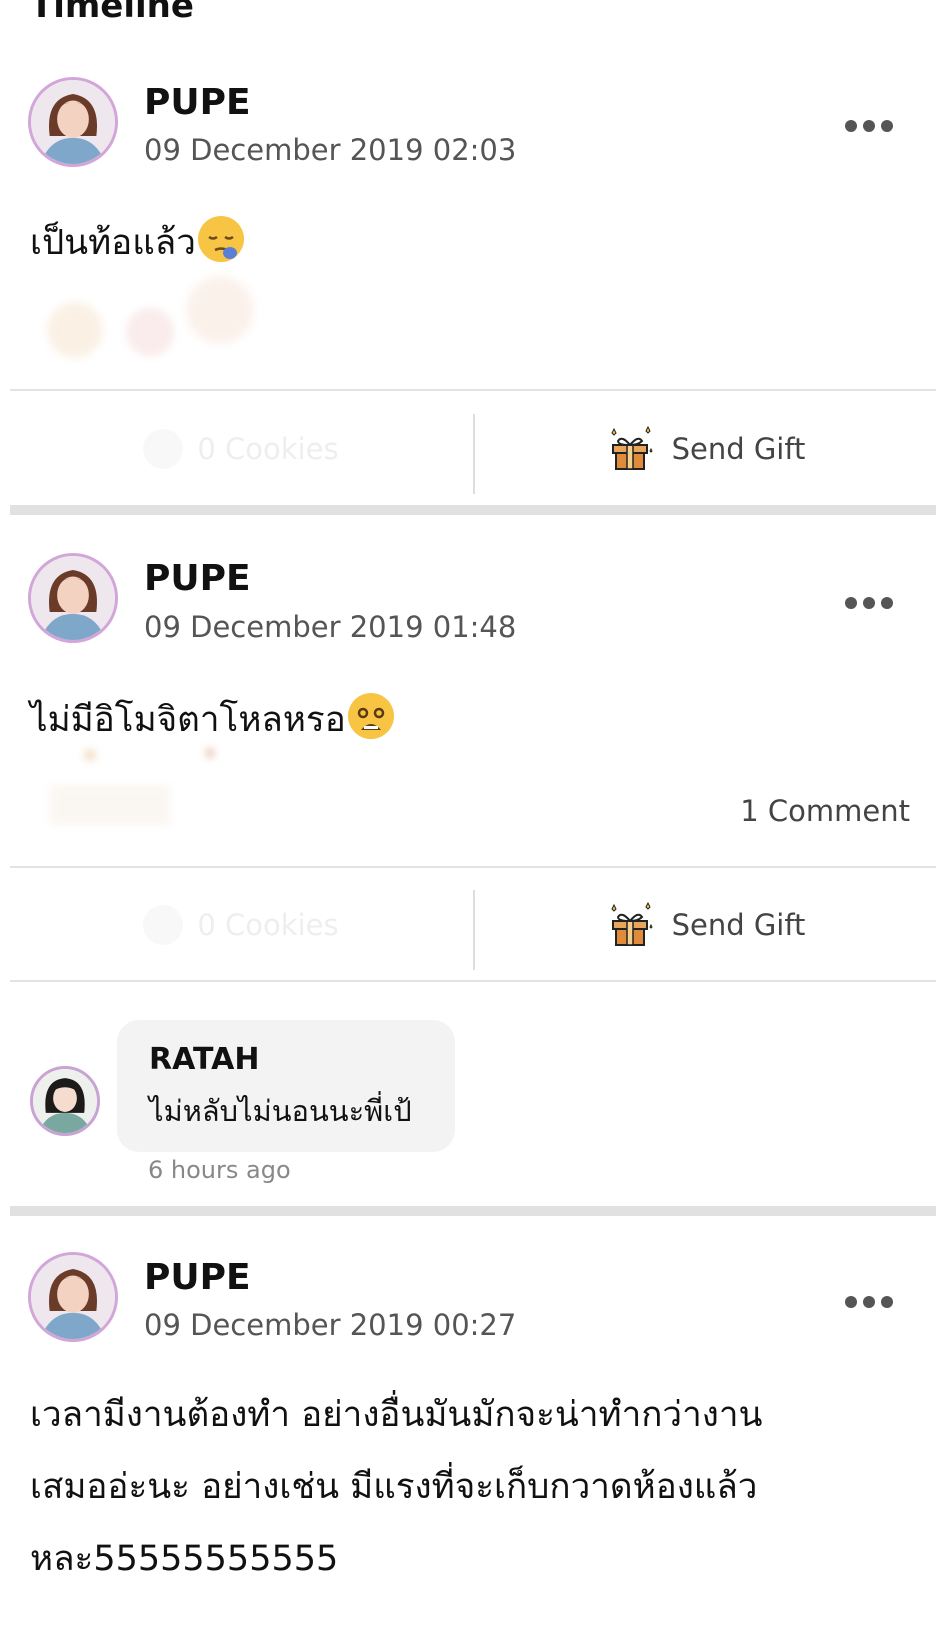 The height and width of the screenshot is (1641, 937). What do you see at coordinates (330, 150) in the screenshot?
I see `post-date: 09 December 2019 02:03` at bounding box center [330, 150].